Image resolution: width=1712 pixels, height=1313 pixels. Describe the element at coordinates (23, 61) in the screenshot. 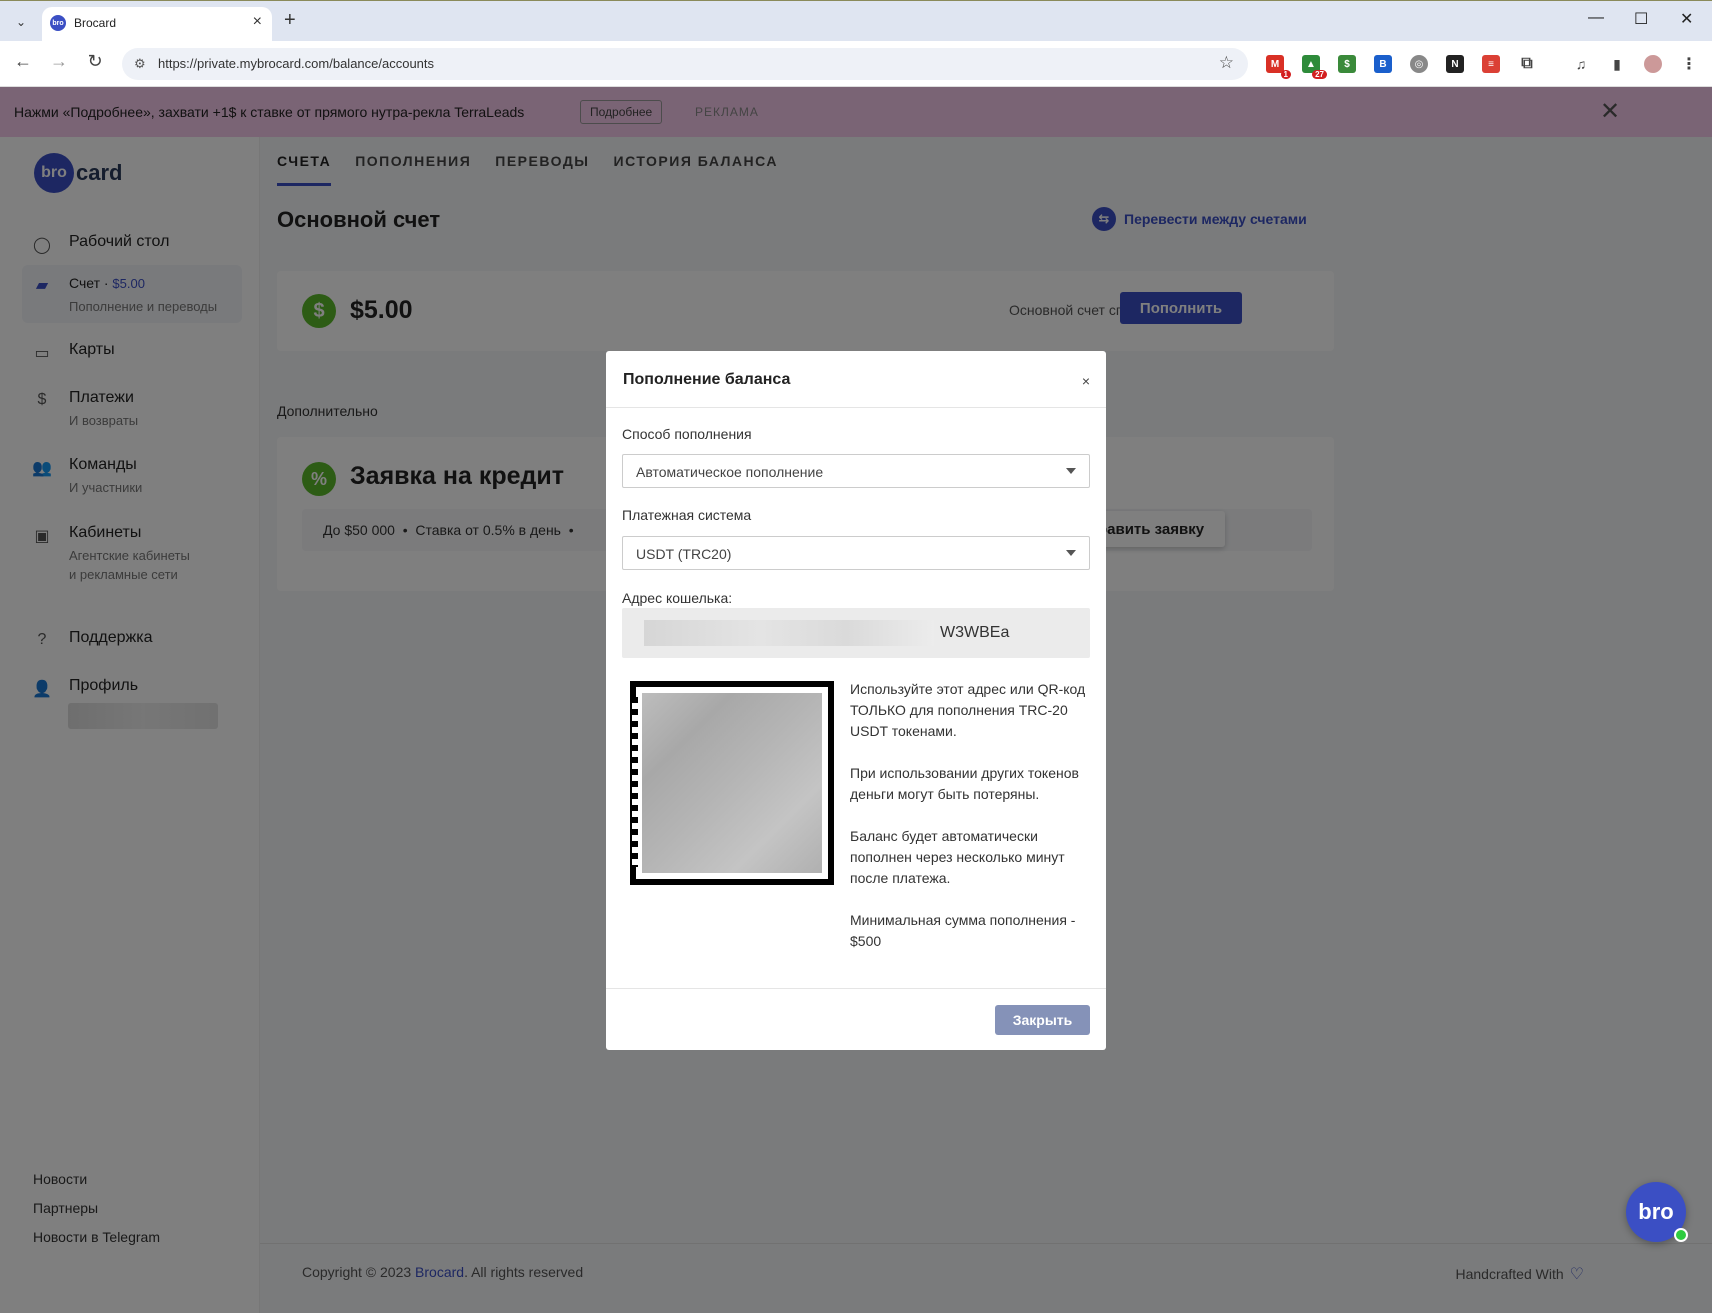

I see `back-icon: ←` at that location.